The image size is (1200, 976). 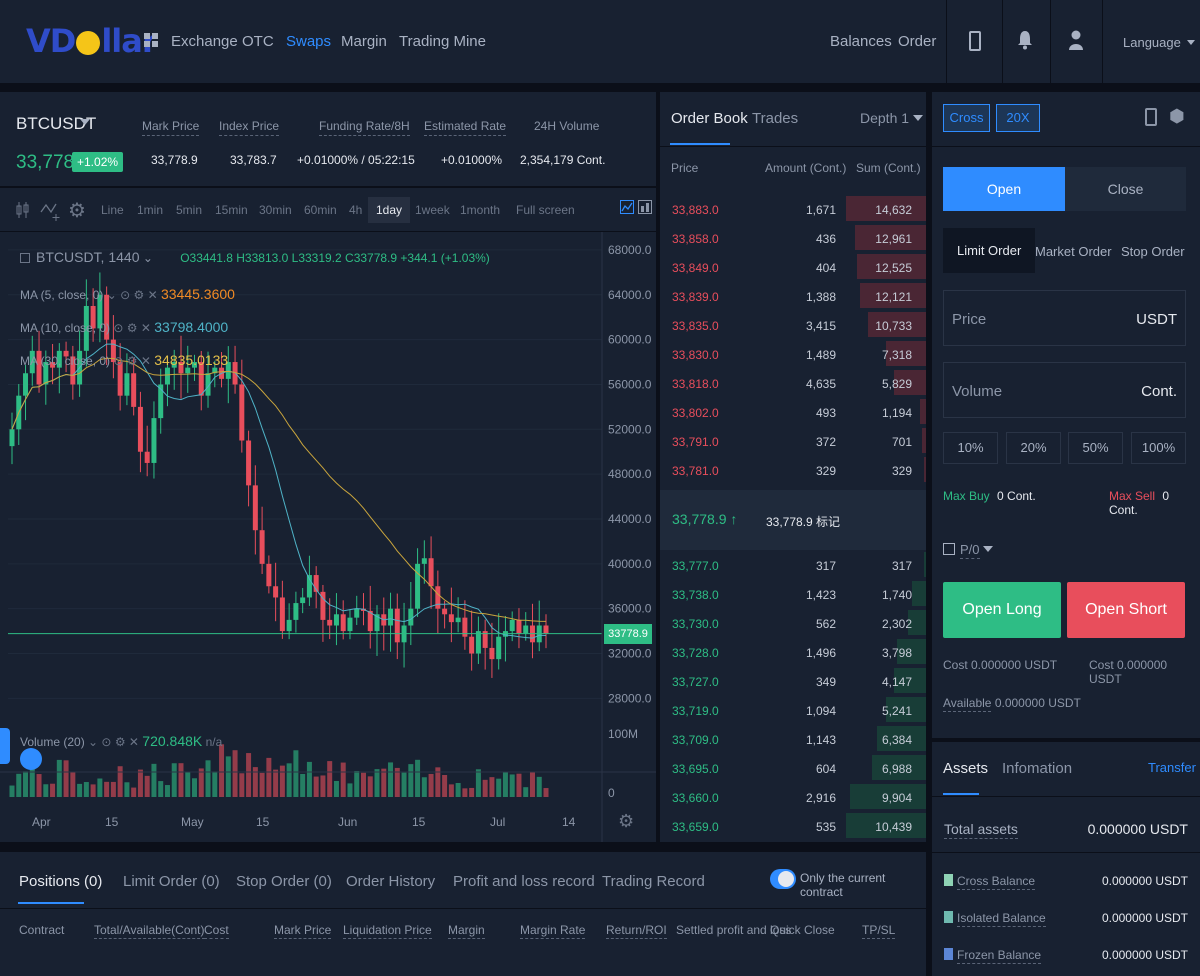 What do you see at coordinates (1025, 41) in the screenshot?
I see `bell-icon` at bounding box center [1025, 41].